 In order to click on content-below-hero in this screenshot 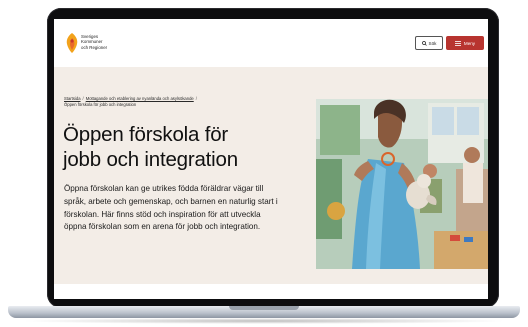, I will do `click(271, 291)`.